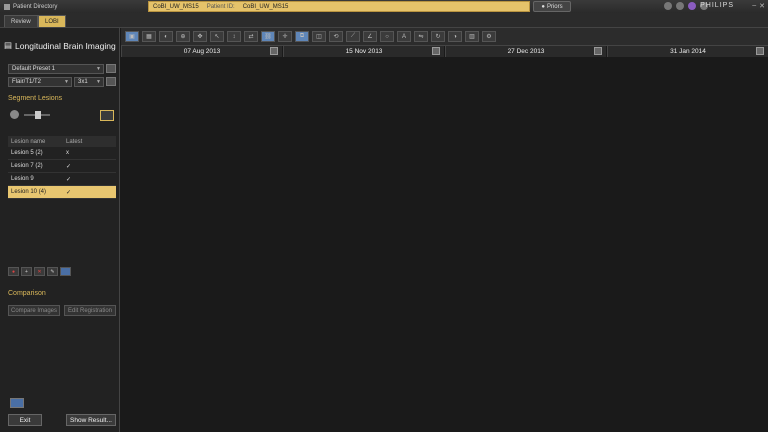 The width and height of the screenshot is (768, 432). I want to click on edit-lesion-icon: ✎, so click(52, 271).